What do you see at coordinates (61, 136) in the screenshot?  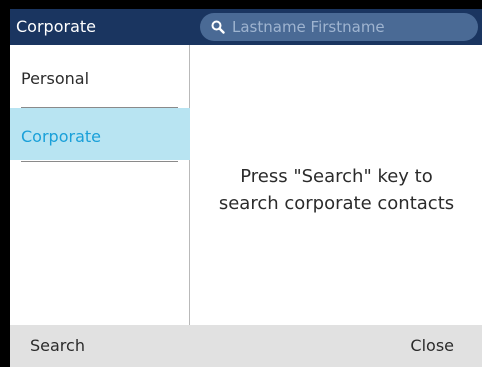 I see `sidebar-item-label: Corporate` at bounding box center [61, 136].